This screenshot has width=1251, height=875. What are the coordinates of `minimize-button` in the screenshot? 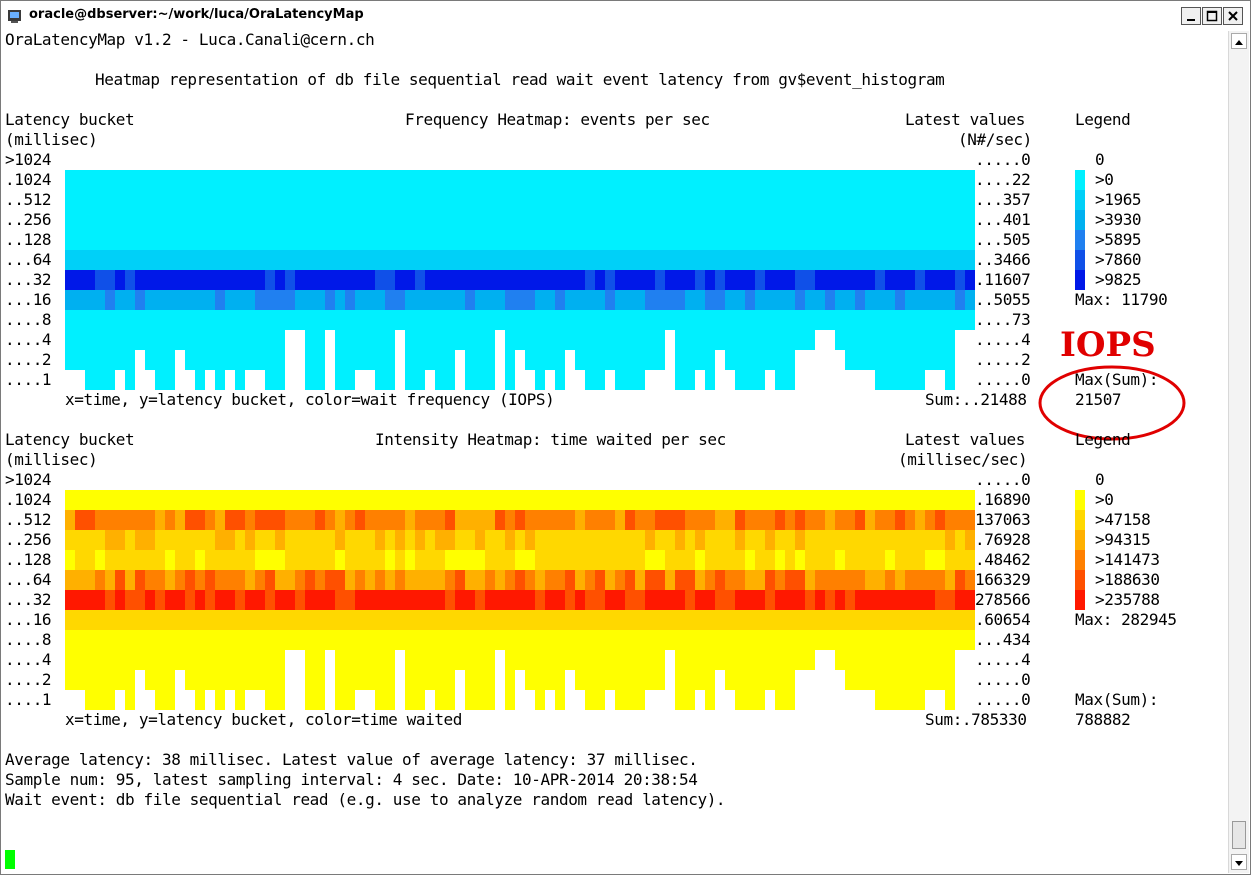 It's located at (1191, 16).